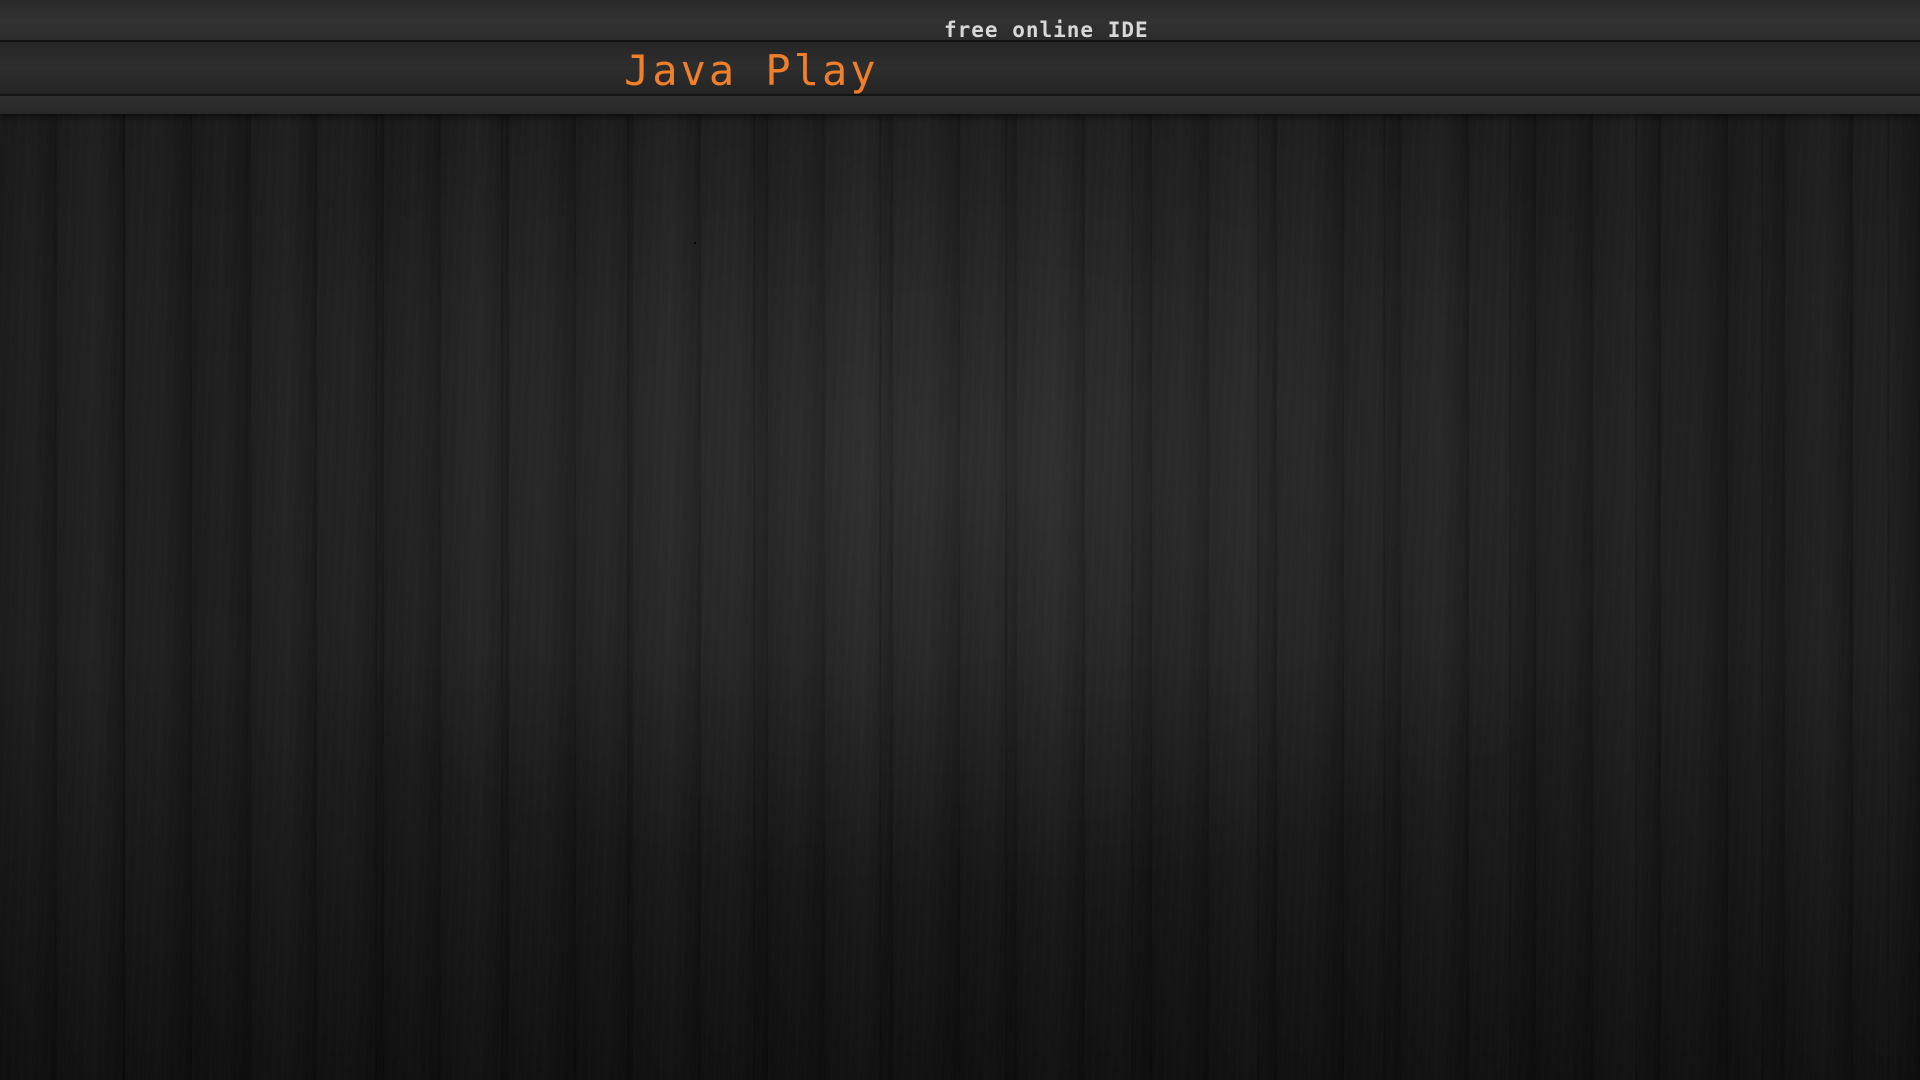  I want to click on app-title: Java Play, so click(751, 71).